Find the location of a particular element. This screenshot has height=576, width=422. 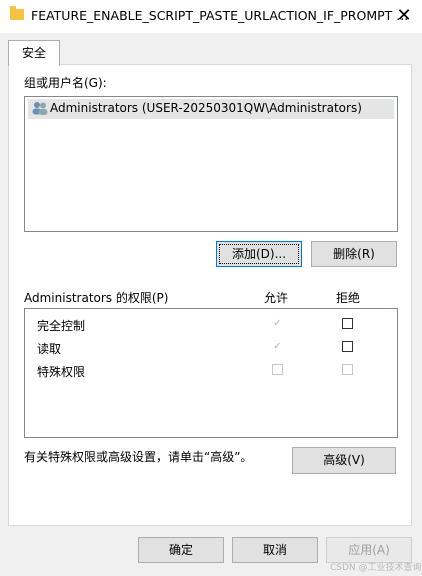

cancel-button-label: 取消 is located at coordinates (274, 550).